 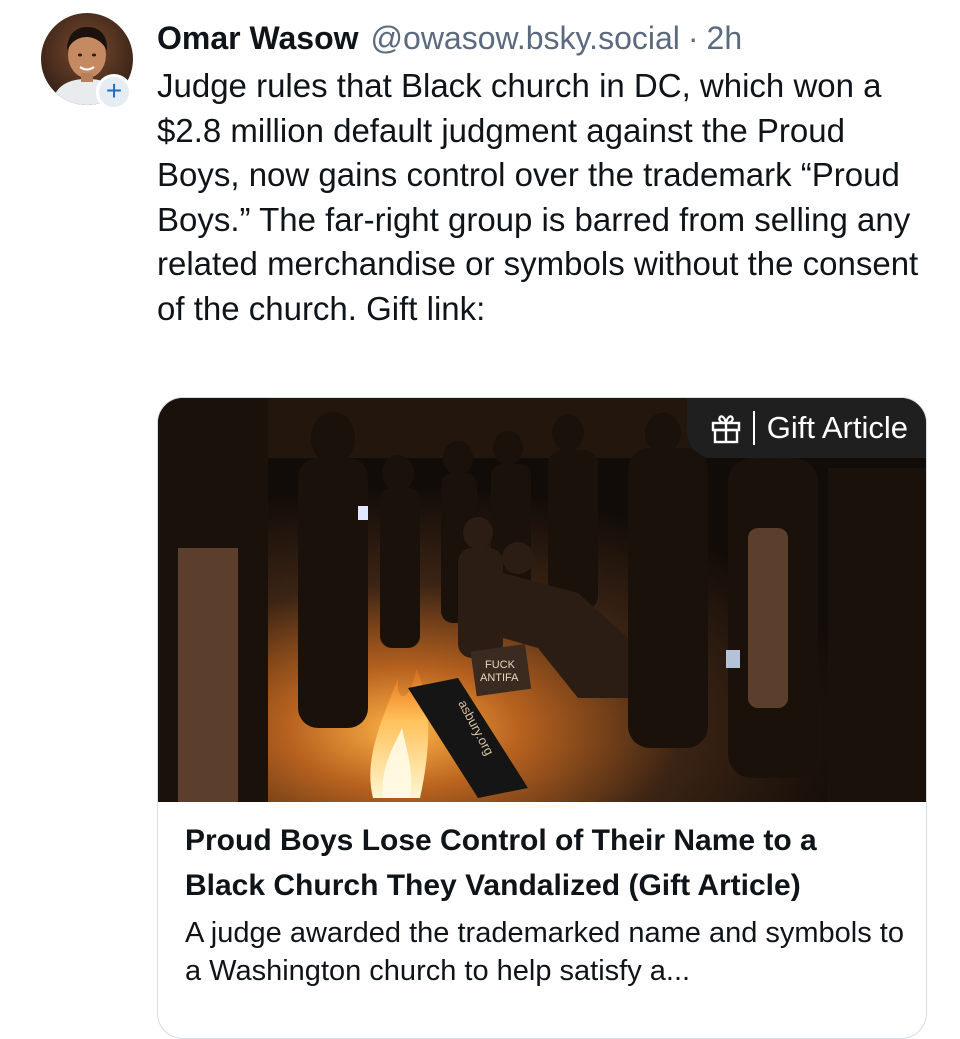 I want to click on author-display-name: Omar Wasow, so click(x=258, y=38).